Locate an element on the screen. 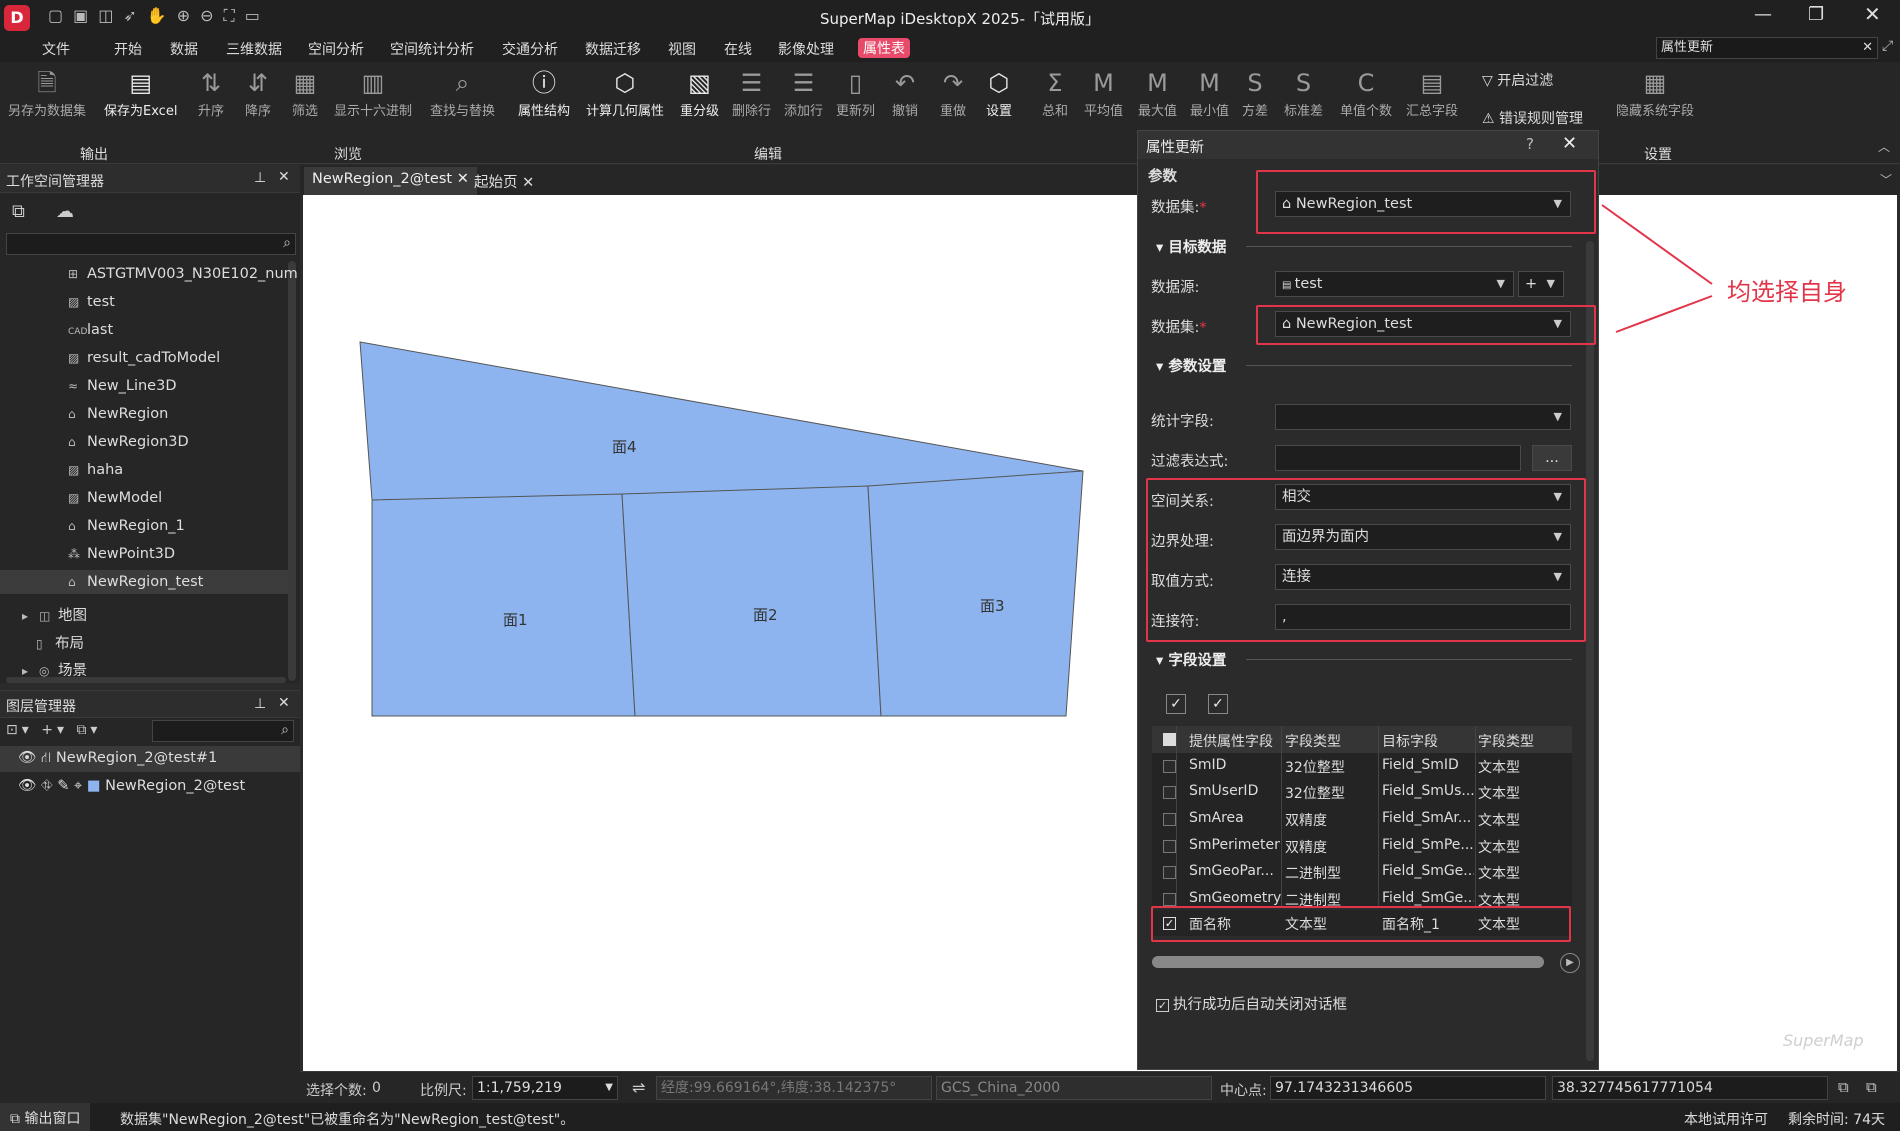  close-dialog-icon: ✕ is located at coordinates (1569, 143).